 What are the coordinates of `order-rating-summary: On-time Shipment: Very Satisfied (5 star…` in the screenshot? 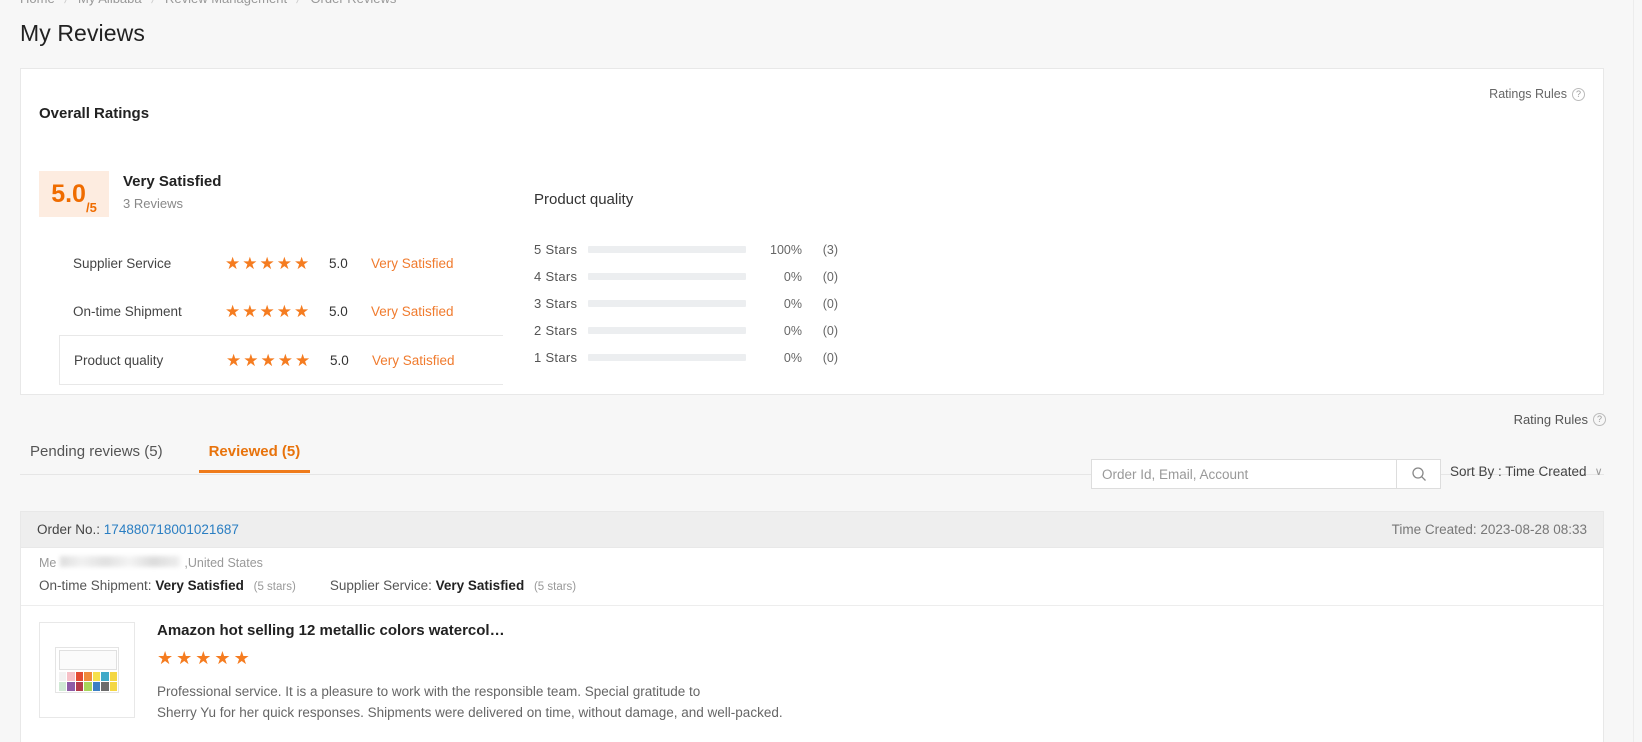 It's located at (812, 585).